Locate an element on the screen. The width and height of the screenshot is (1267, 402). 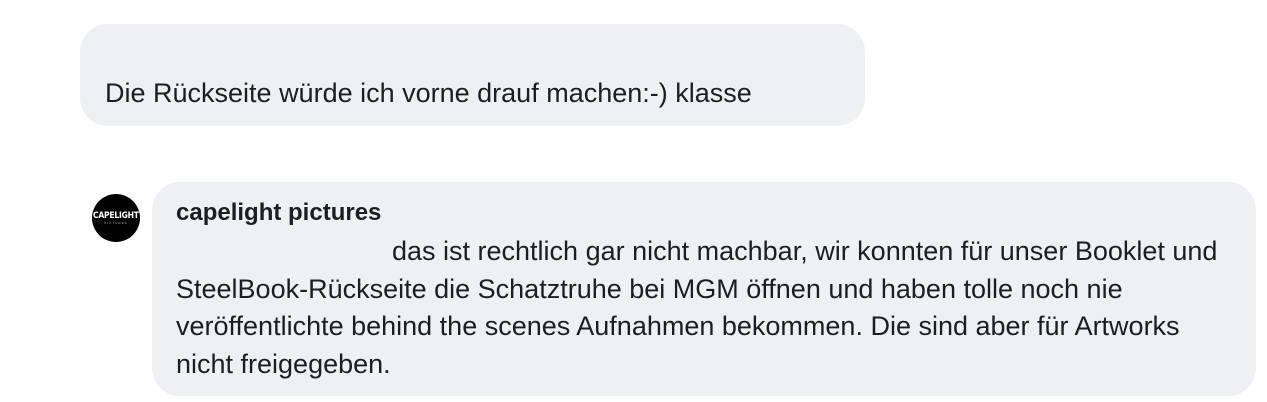
avatar: CAPELIGHT PICTURES is located at coordinates (116, 218).